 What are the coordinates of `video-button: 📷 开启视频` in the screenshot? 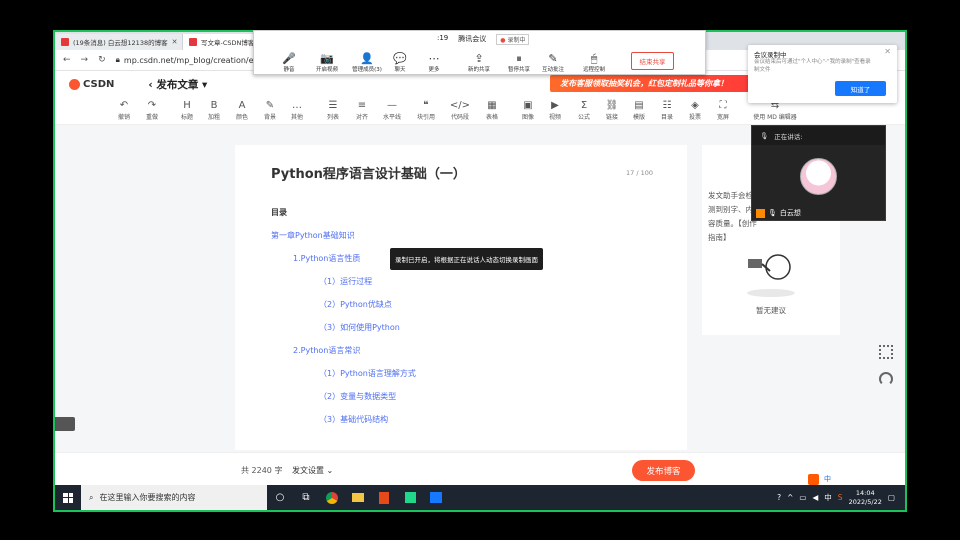 It's located at (327, 62).